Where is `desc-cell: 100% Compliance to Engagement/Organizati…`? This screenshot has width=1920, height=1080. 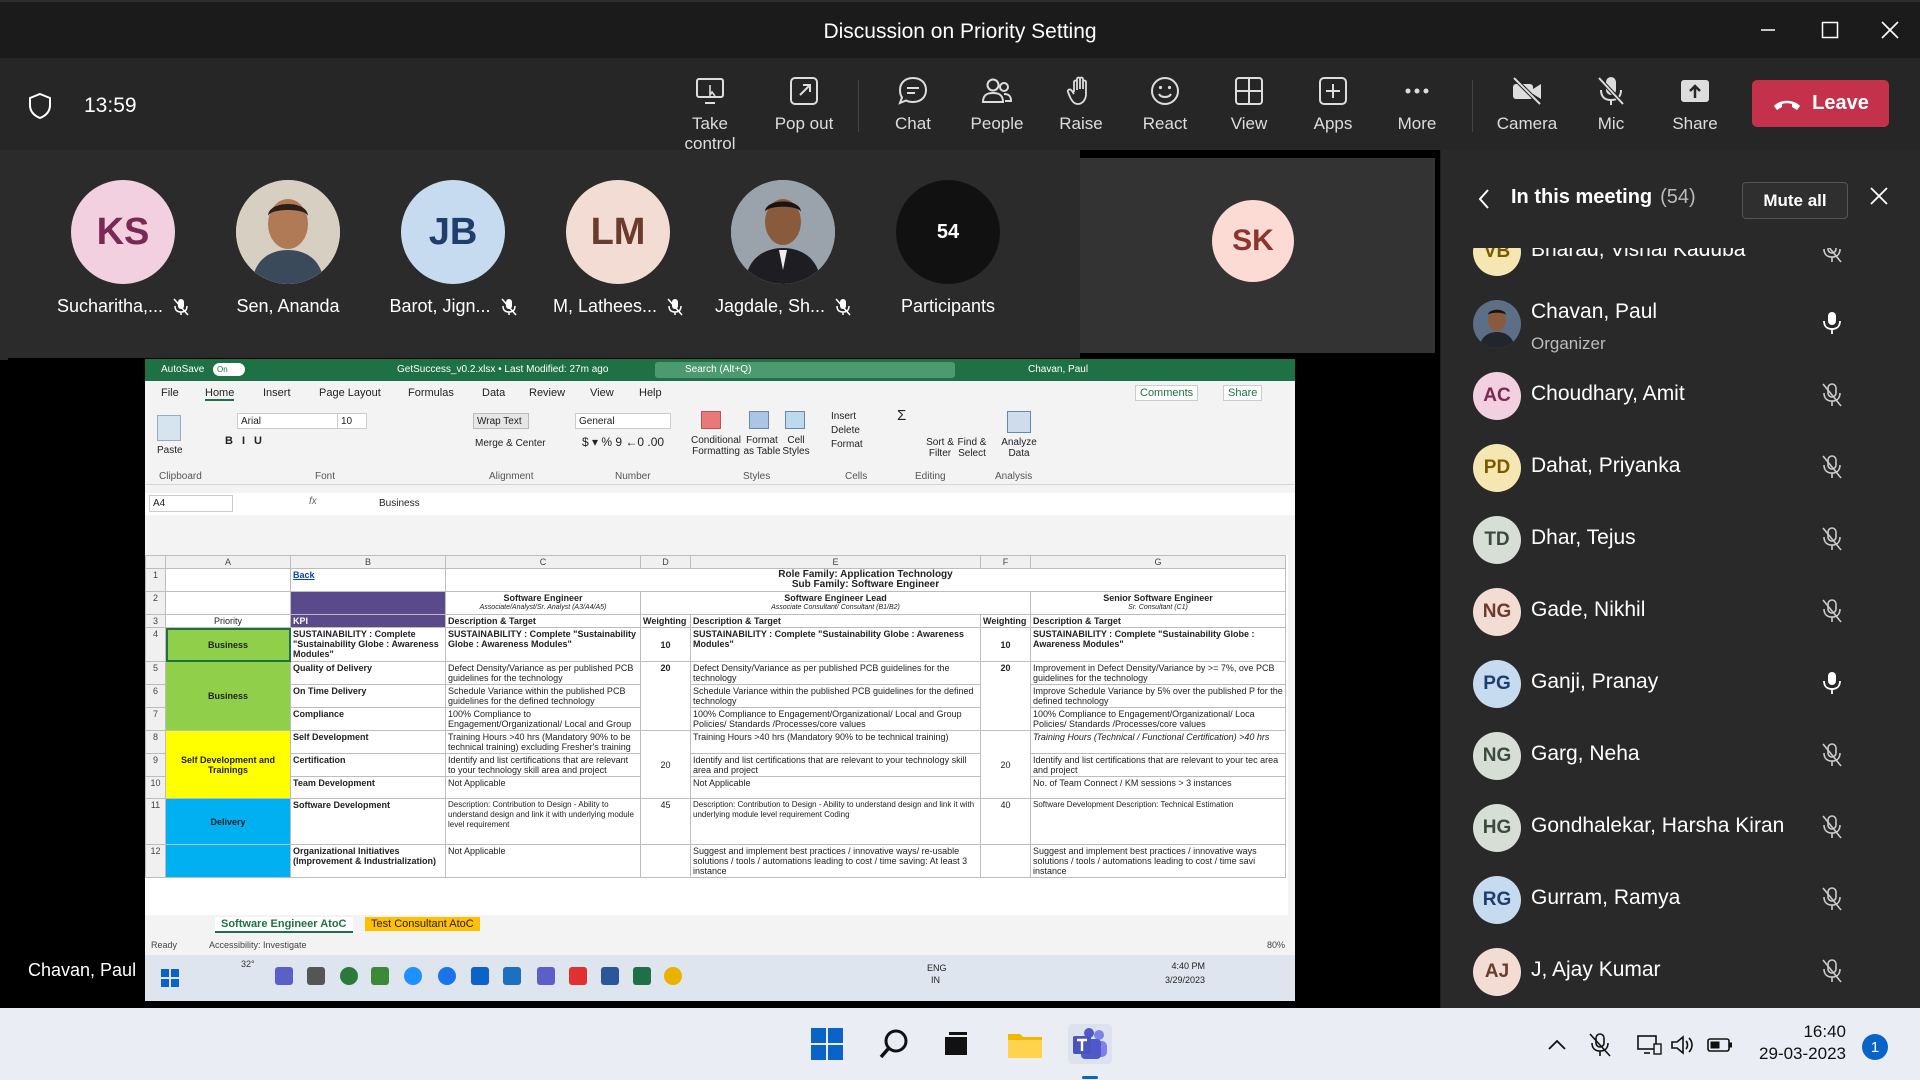 desc-cell: 100% Compliance to Engagement/Organizati… is located at coordinates (543, 719).